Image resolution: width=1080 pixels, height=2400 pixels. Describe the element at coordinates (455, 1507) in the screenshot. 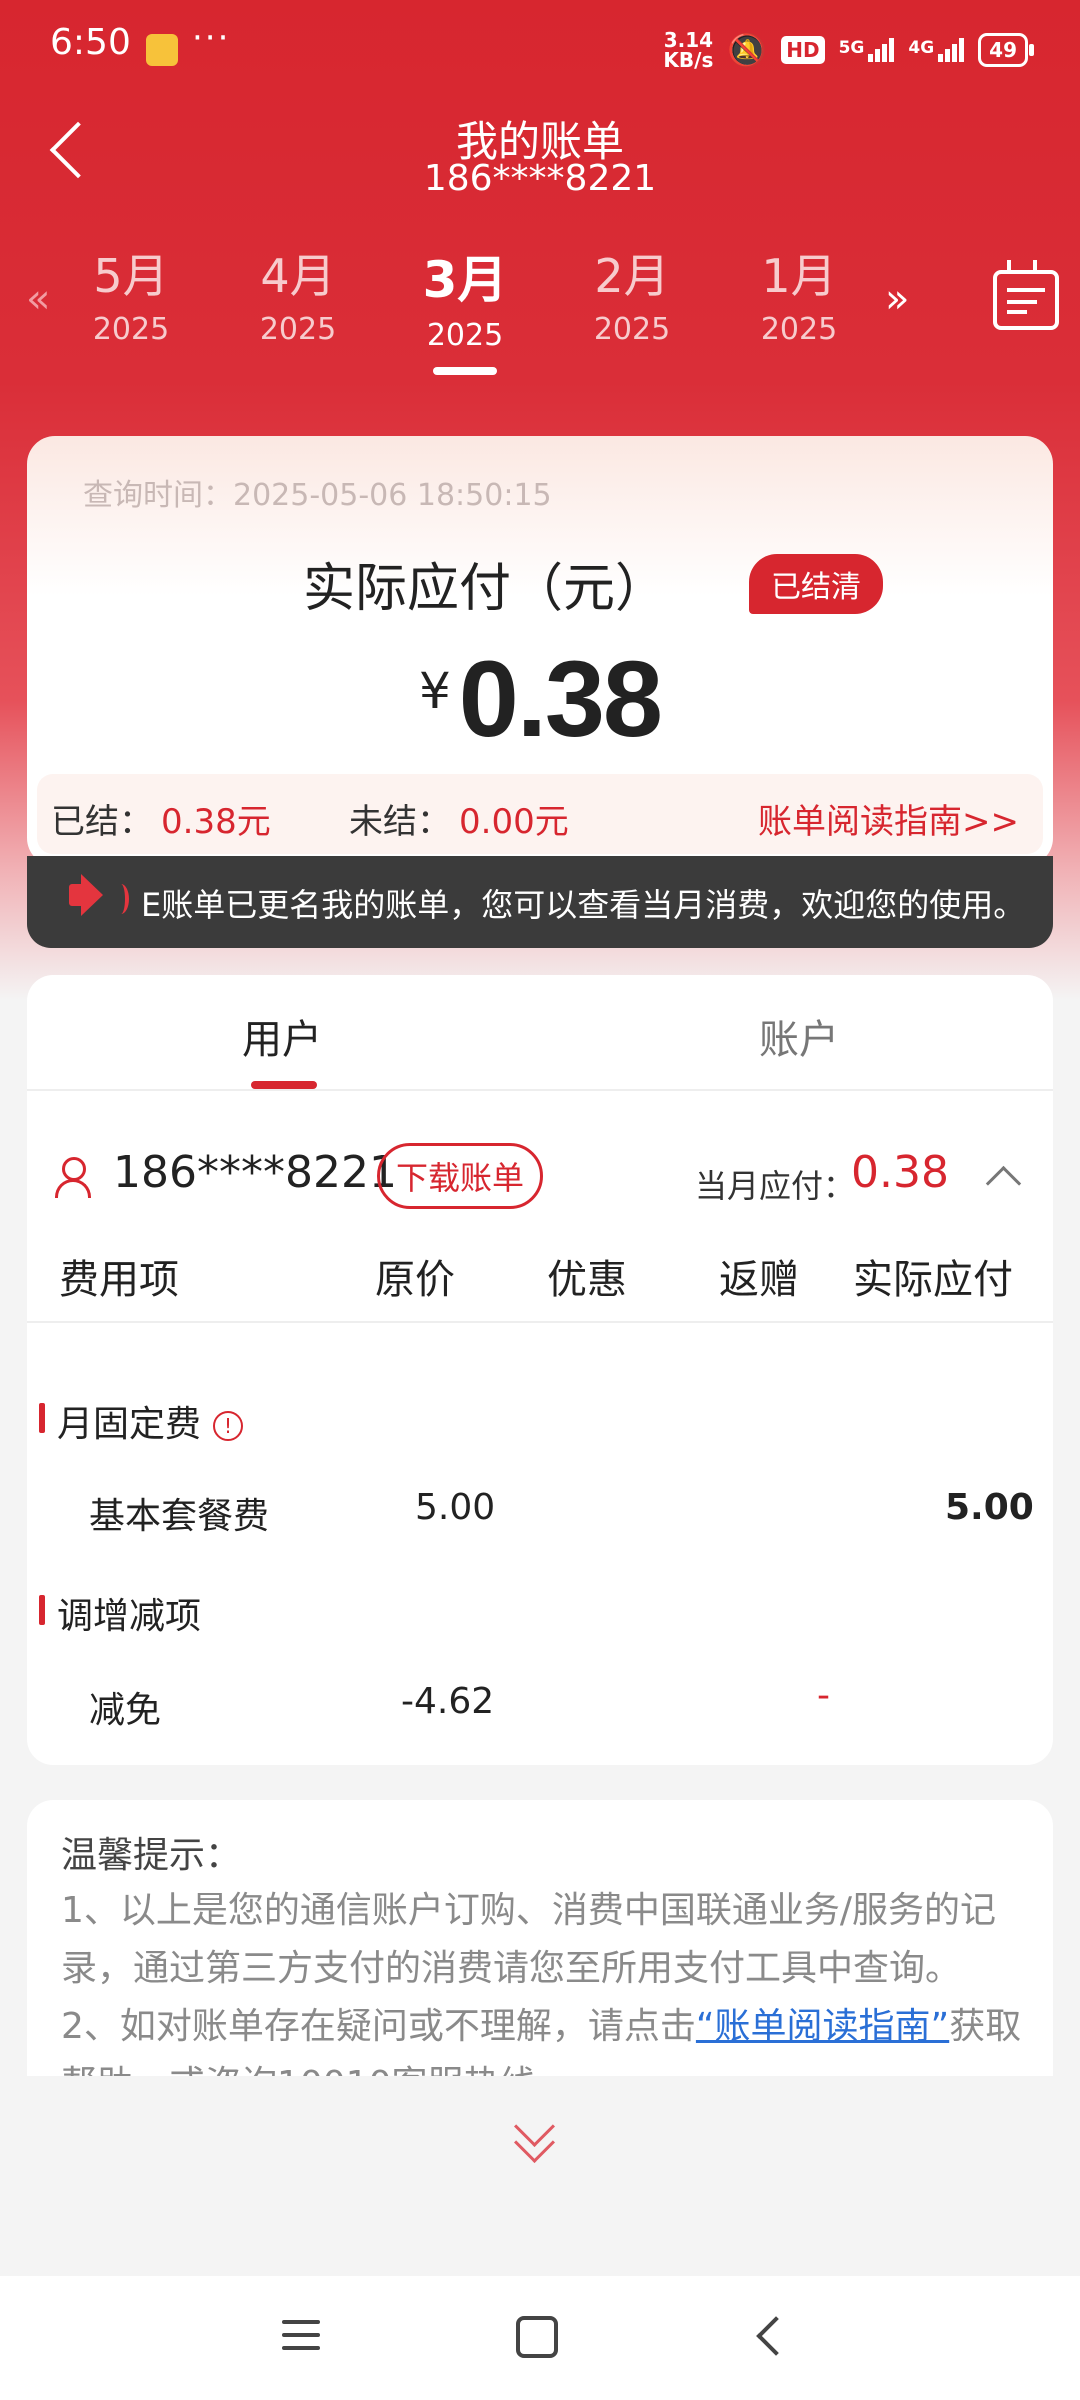

I see `row-price: 5.00` at that location.